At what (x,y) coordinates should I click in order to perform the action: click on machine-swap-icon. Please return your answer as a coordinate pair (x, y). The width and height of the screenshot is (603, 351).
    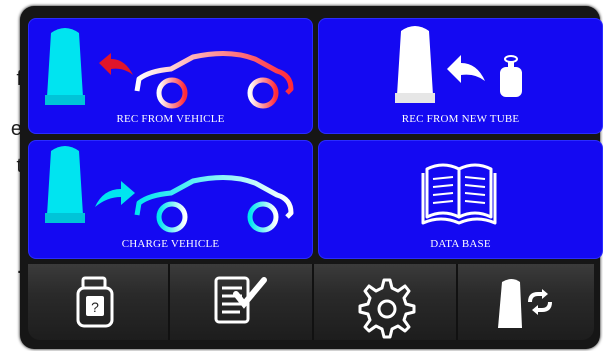
    Looking at the image, I should click on (525, 303).